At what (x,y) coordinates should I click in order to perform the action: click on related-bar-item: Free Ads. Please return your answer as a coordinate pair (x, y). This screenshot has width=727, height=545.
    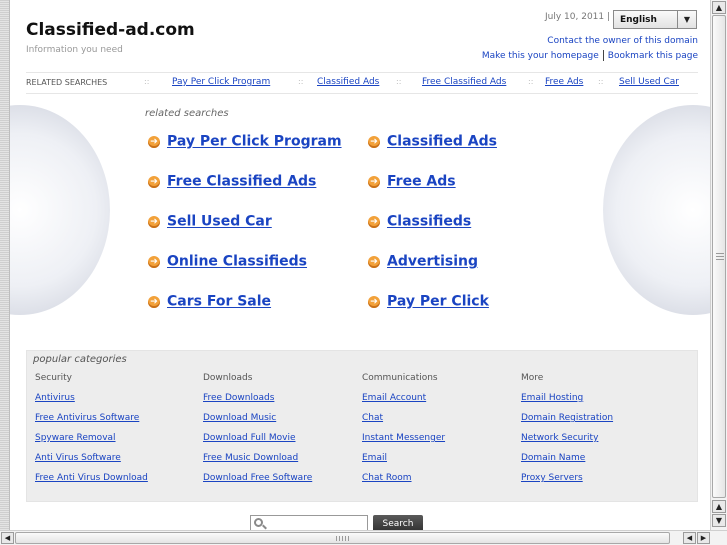
    Looking at the image, I should click on (564, 82).